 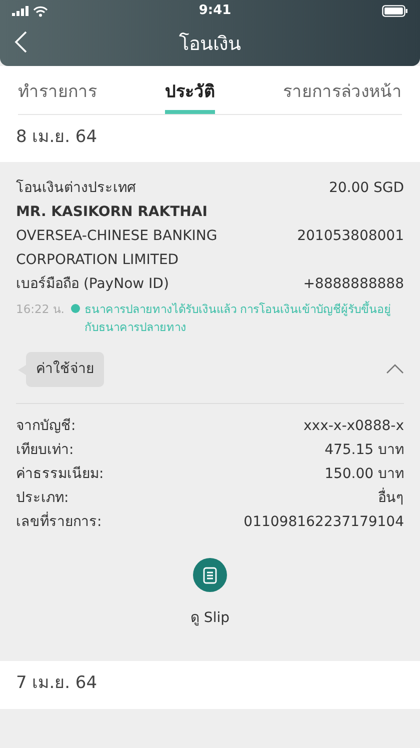 I want to click on status-time: 9:41, so click(x=215, y=11).